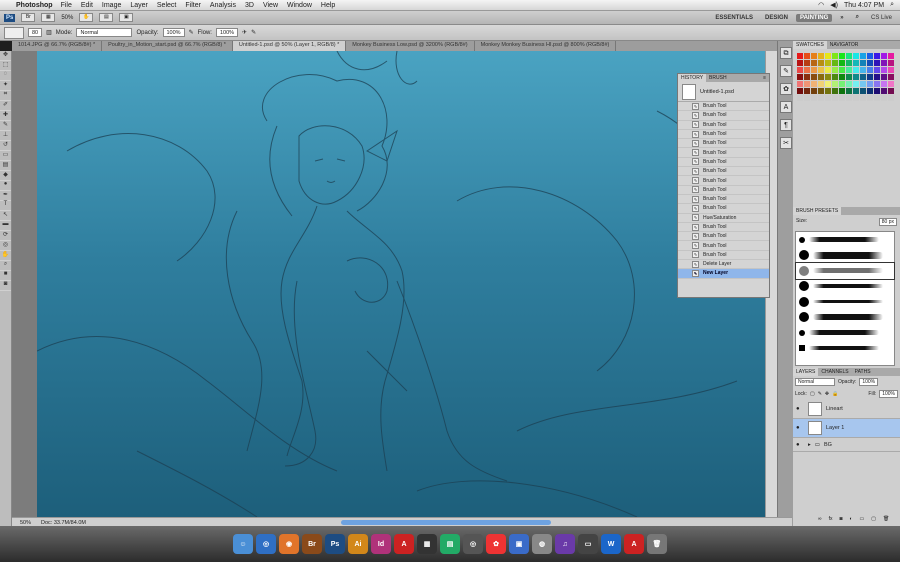 Image resolution: width=900 pixels, height=562 pixels. I want to click on layer-style-icon: fx, so click(831, 519).